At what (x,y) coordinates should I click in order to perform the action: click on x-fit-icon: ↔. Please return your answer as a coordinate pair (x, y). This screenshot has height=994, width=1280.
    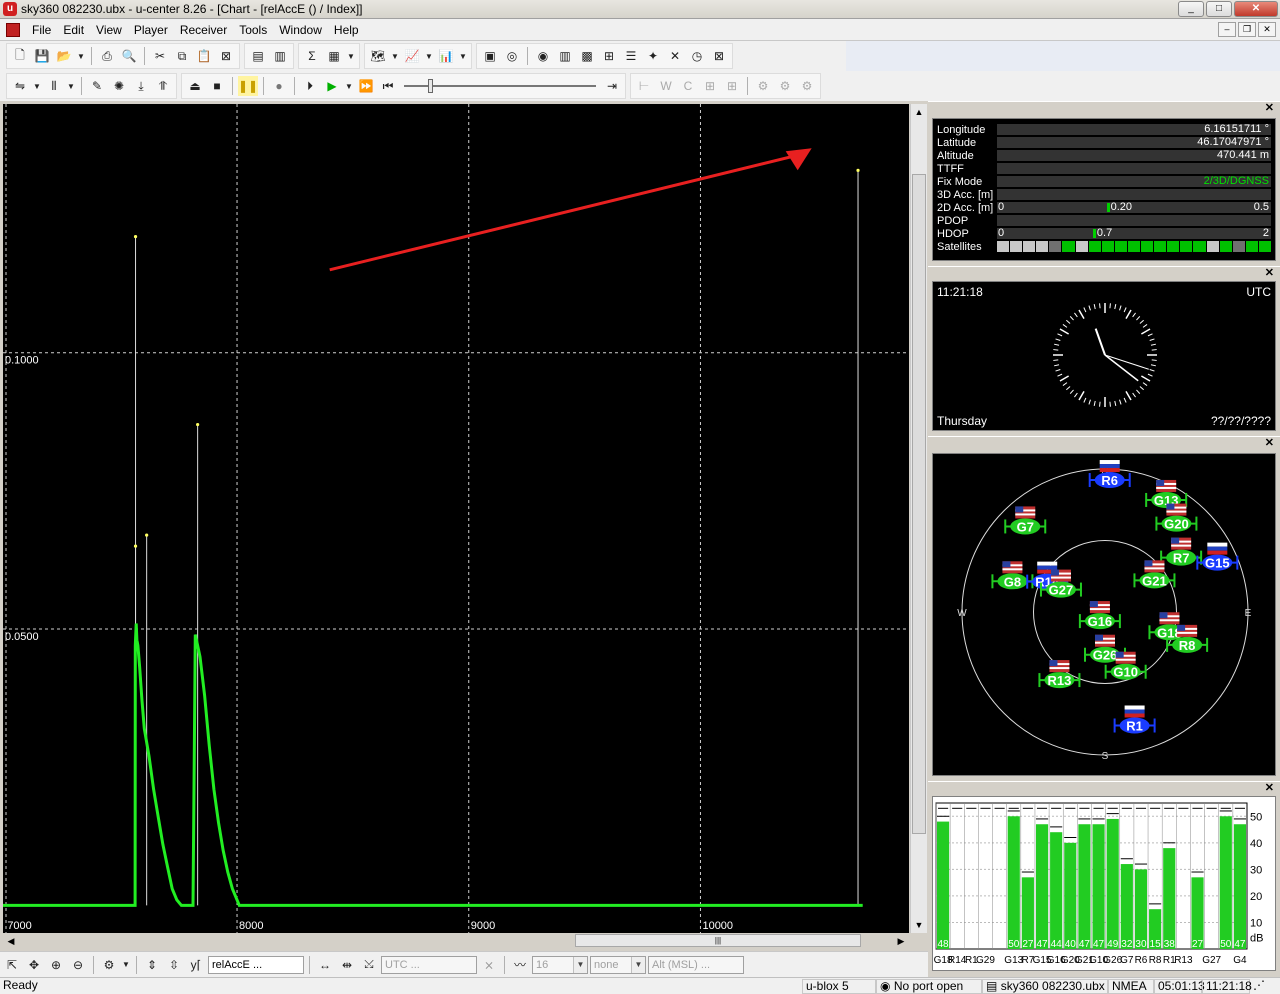
    Looking at the image, I should click on (325, 965).